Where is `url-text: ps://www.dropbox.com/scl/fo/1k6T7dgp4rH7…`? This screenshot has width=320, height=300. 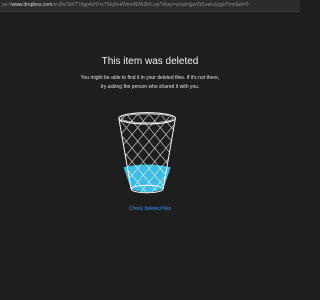 url-text: ps://www.dropbox.com/scl/fo/1k6T7dgp4rH7… is located at coordinates (125, 5).